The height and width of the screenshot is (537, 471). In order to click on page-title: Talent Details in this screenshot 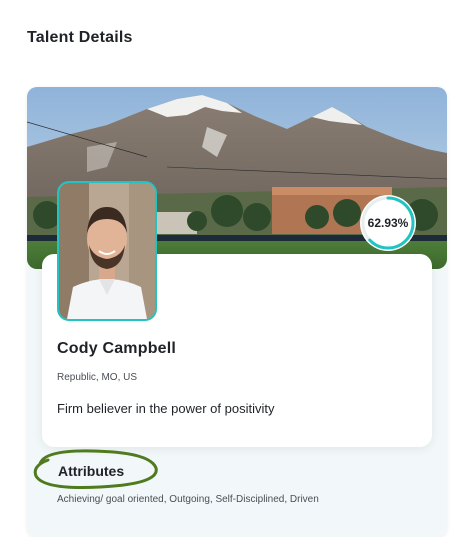, I will do `click(80, 37)`.